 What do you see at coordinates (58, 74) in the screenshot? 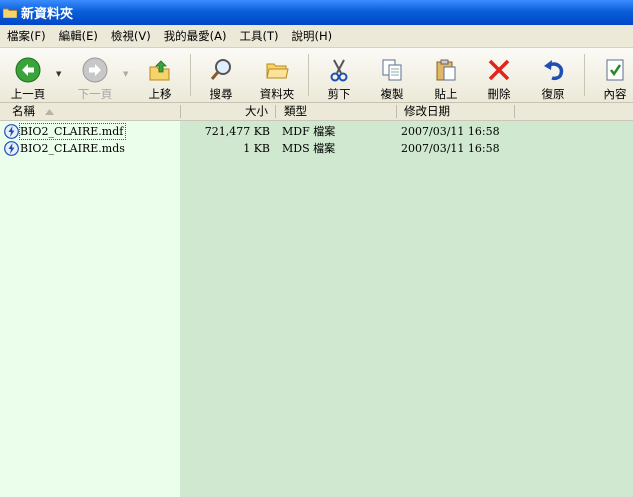
I see `back-dropdown-icon: ▼` at bounding box center [58, 74].